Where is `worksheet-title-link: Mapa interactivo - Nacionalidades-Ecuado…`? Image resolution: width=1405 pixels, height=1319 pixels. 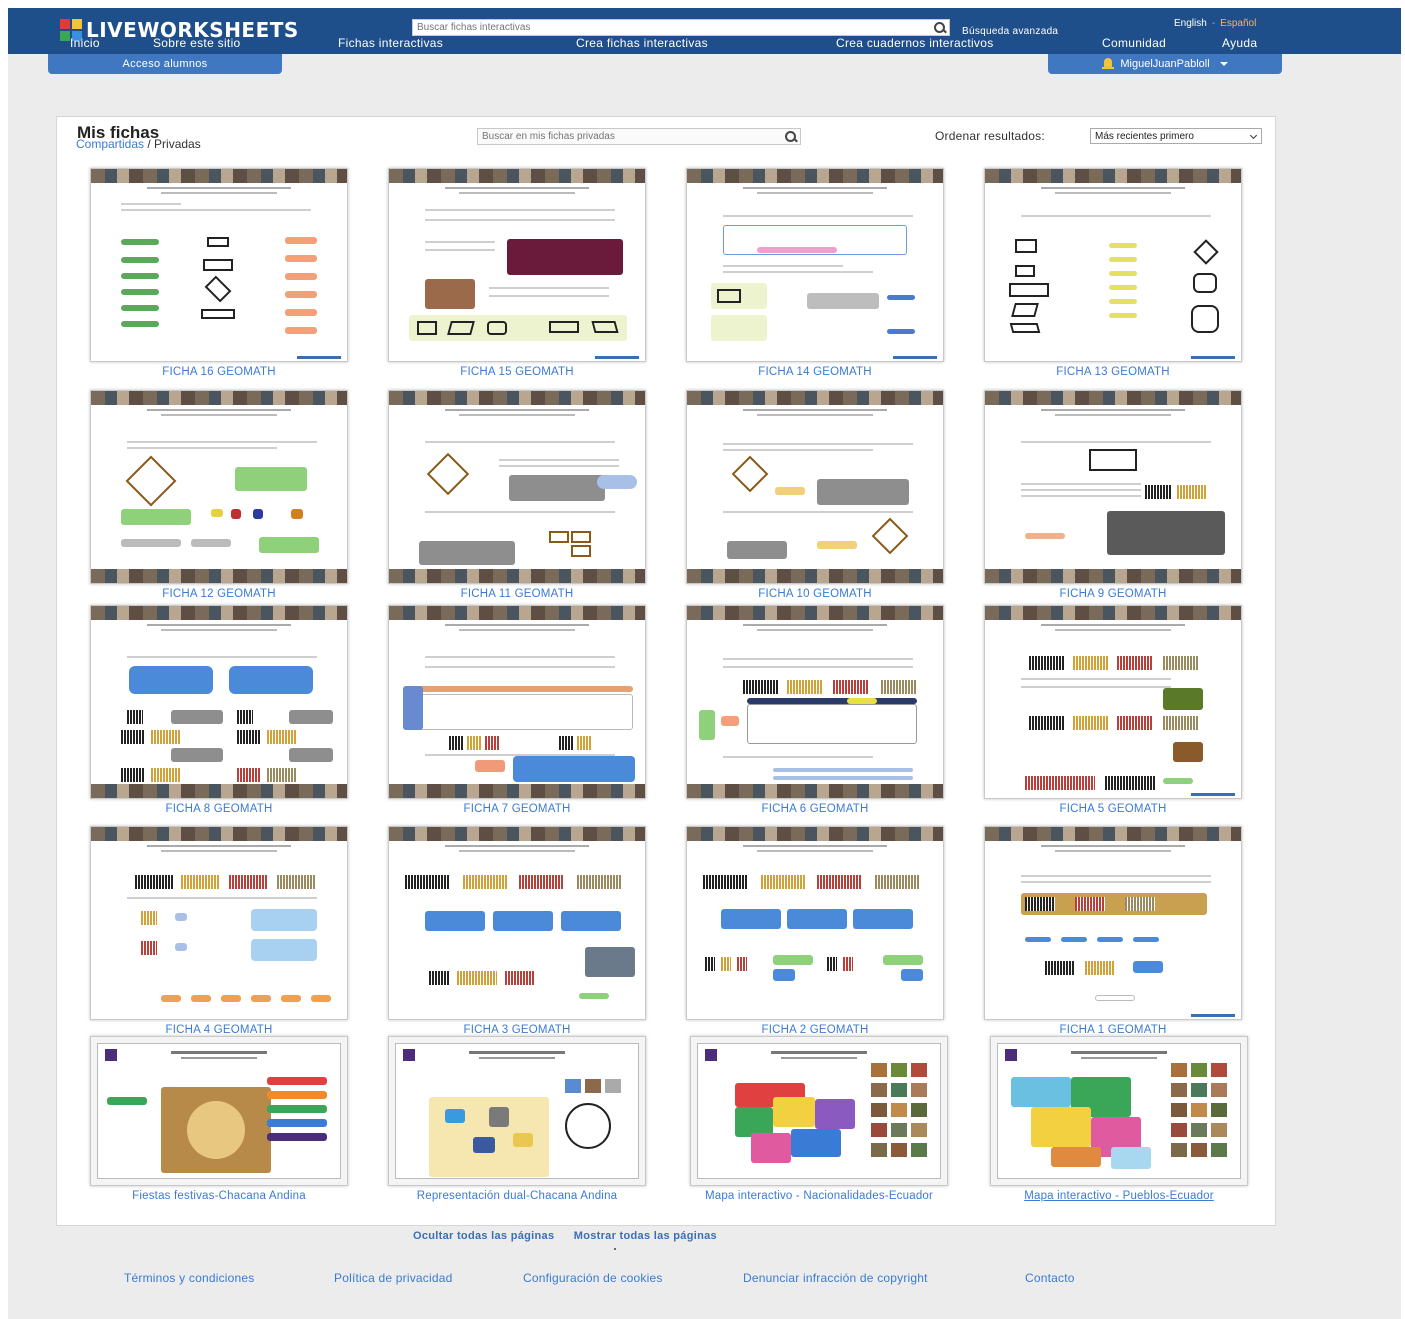
worksheet-title-link: Mapa interactivo - Nacionalidades-Ecuado… is located at coordinates (819, 1196).